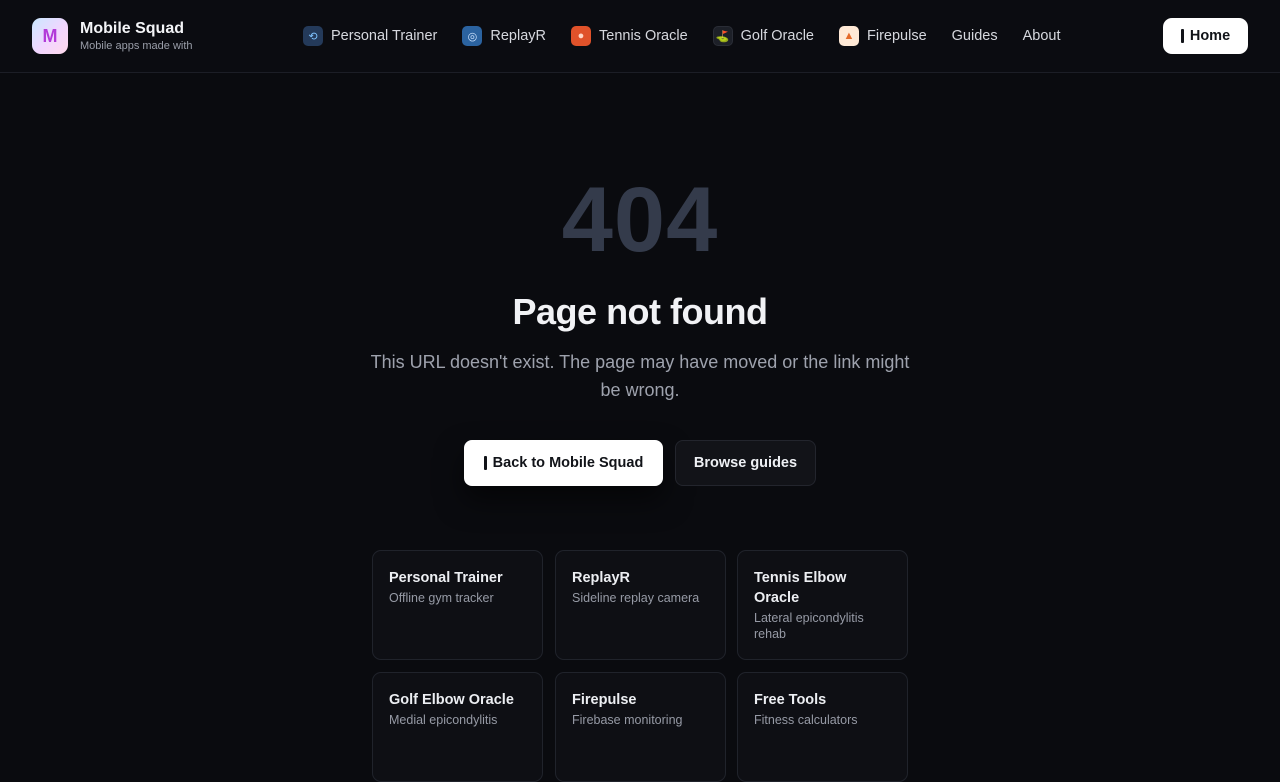 The width and height of the screenshot is (1280, 782). Describe the element at coordinates (800, 588) in the screenshot. I see `card-title: Tennis Elbow Oracle` at that location.